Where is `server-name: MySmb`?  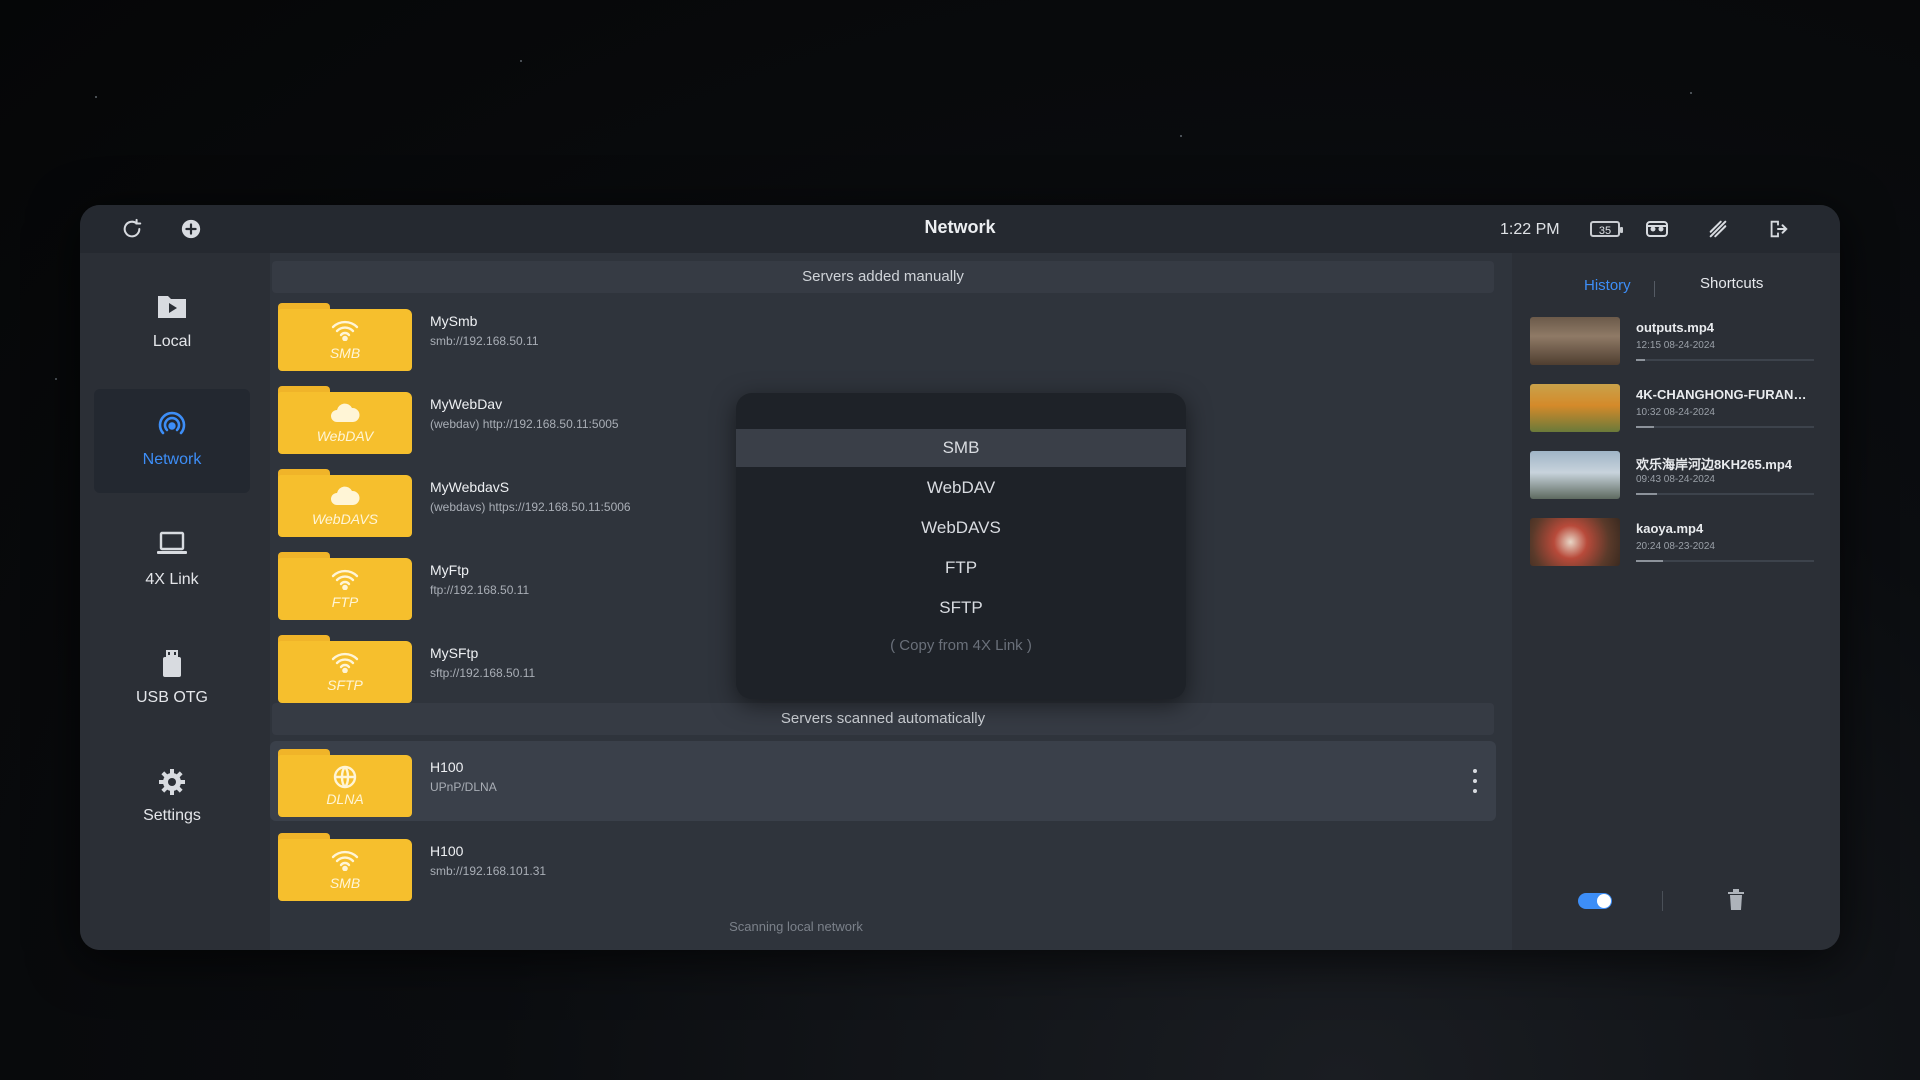 server-name: MySmb is located at coordinates (454, 321).